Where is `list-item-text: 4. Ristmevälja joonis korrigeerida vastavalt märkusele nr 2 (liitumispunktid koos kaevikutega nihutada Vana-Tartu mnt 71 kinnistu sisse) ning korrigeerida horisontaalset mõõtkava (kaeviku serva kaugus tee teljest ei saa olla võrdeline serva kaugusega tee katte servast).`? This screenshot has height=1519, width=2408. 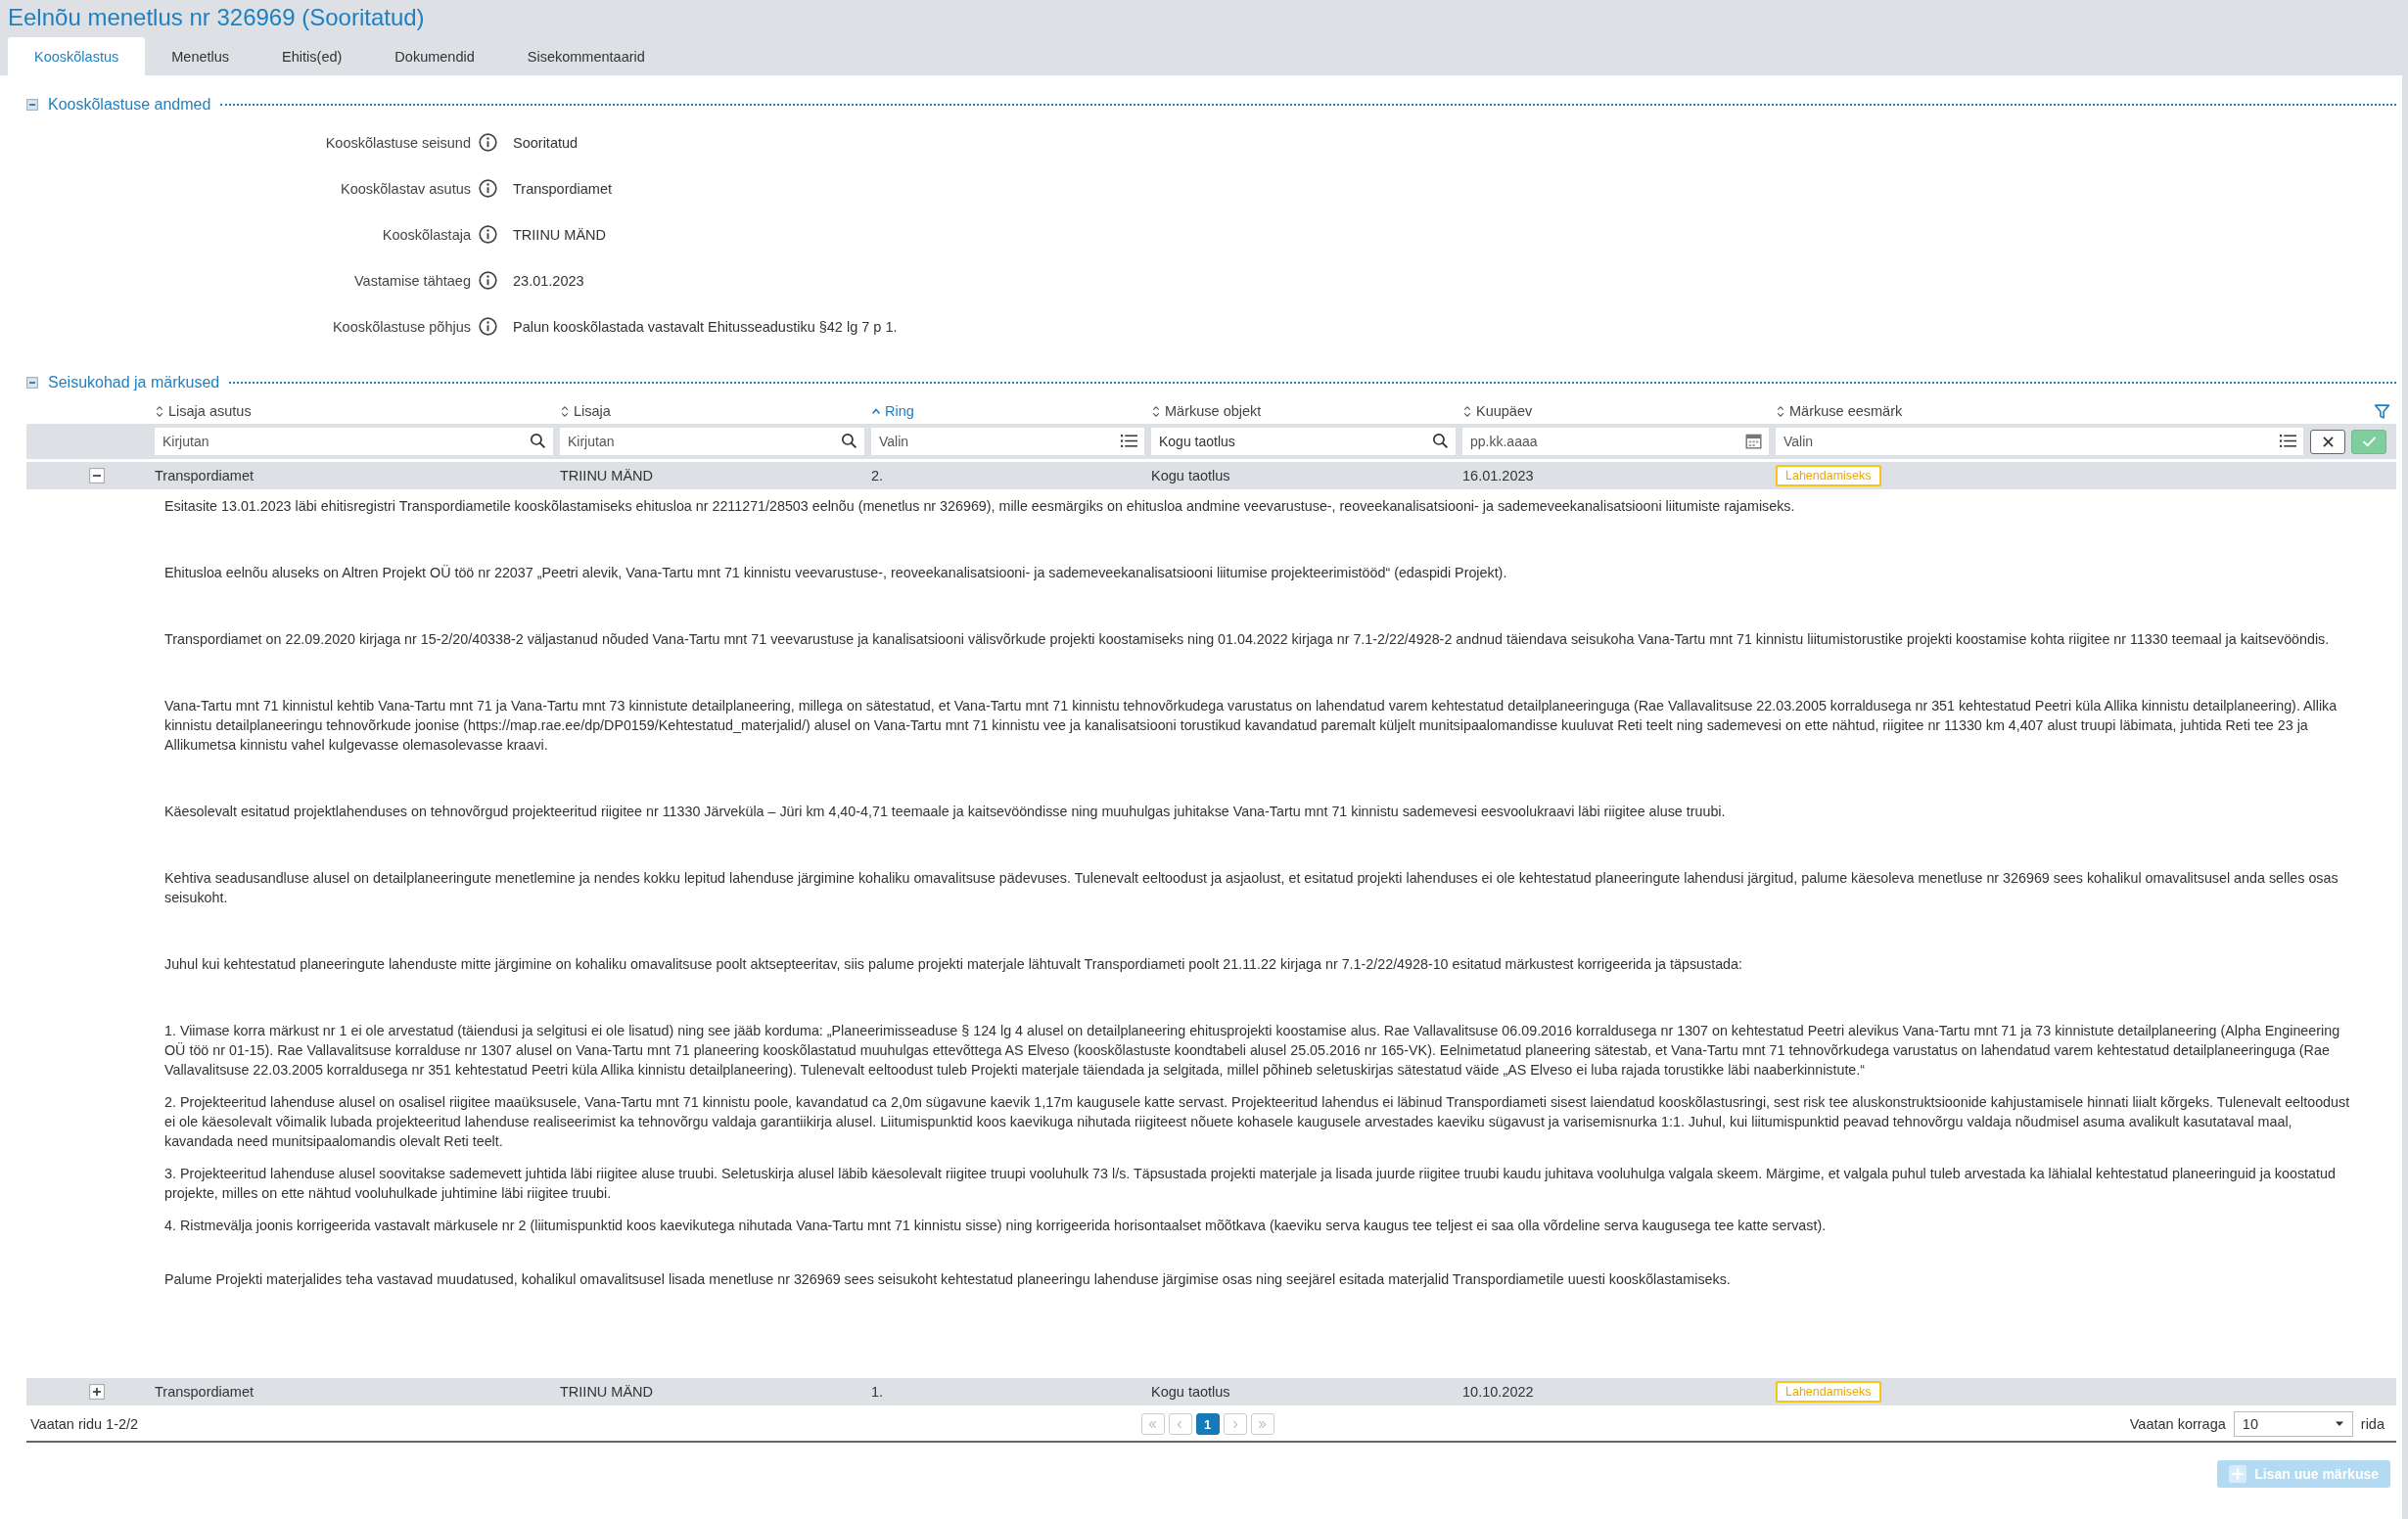 list-item-text: 4. Ristmevälja joonis korrigeerida vastavalt märkusele nr 2 (liitumispunktid koos kaevikutega nihutada Vana-Tartu mnt 71 kinnistu sisse) ning korrigeerida horisontaalset mõõtkava (kaeviku serva kaugus tee teljest ei saa olla võrdeline serva kaugusega tee katte servast). is located at coordinates (996, 1226).